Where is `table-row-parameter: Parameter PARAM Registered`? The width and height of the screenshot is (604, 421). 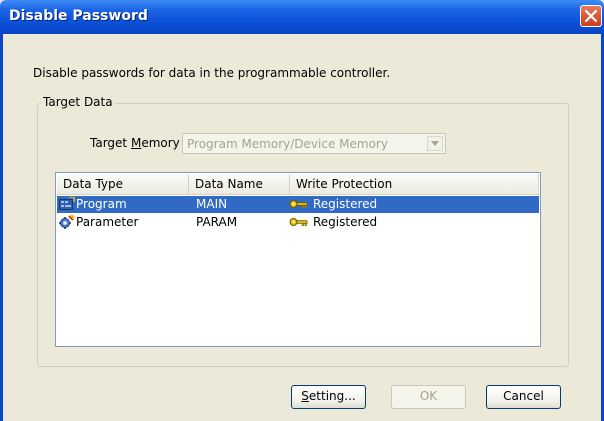
table-row-parameter: Parameter PARAM Registered is located at coordinates (298, 222).